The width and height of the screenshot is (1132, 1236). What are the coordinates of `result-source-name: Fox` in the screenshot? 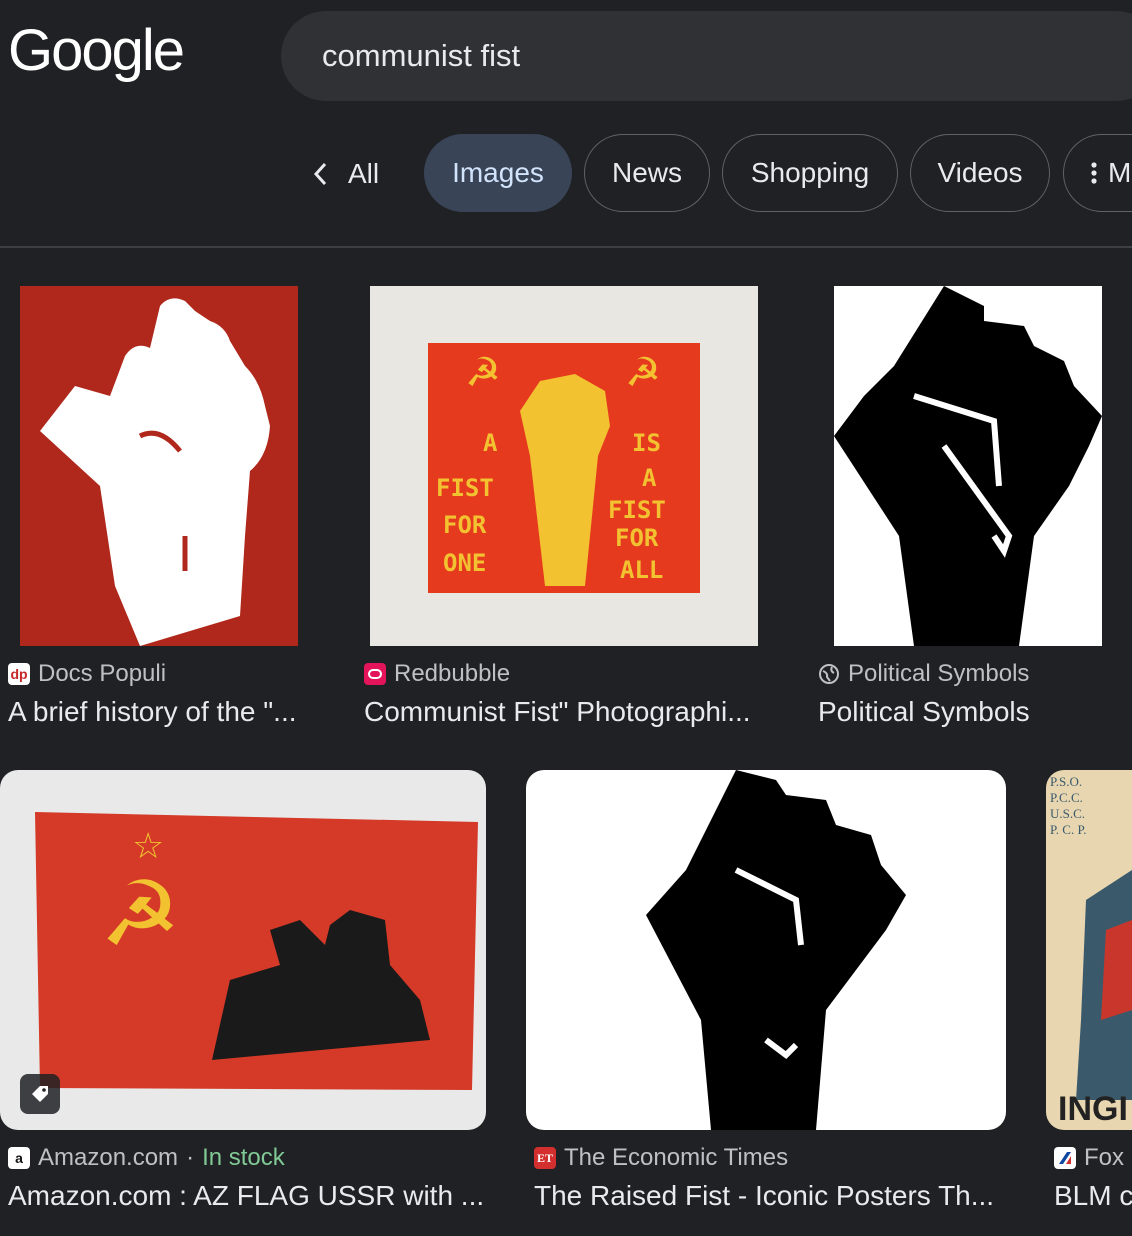 It's located at (1104, 1157).